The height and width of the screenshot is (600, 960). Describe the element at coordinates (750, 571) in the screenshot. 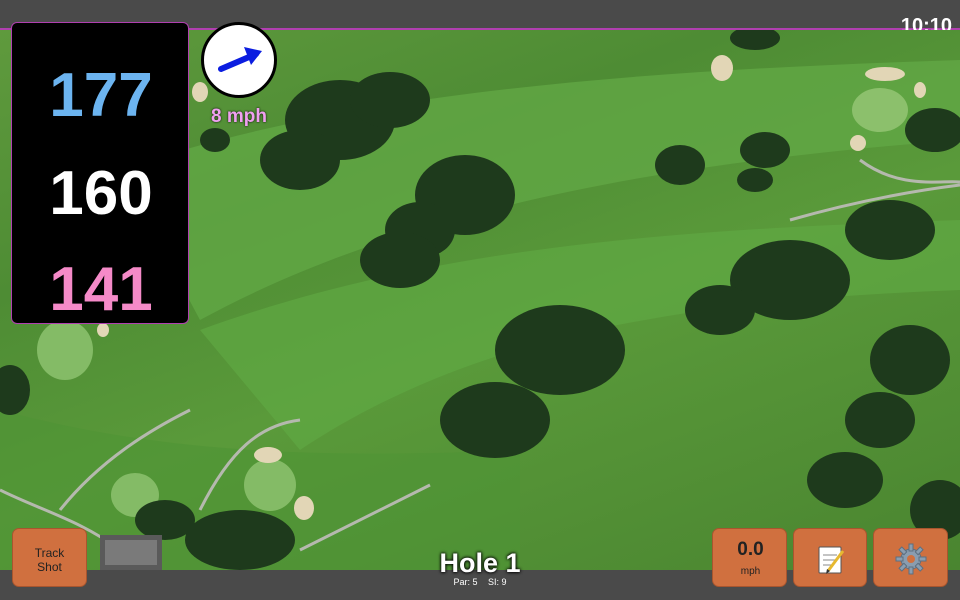

I see `speed-unit: mph` at that location.